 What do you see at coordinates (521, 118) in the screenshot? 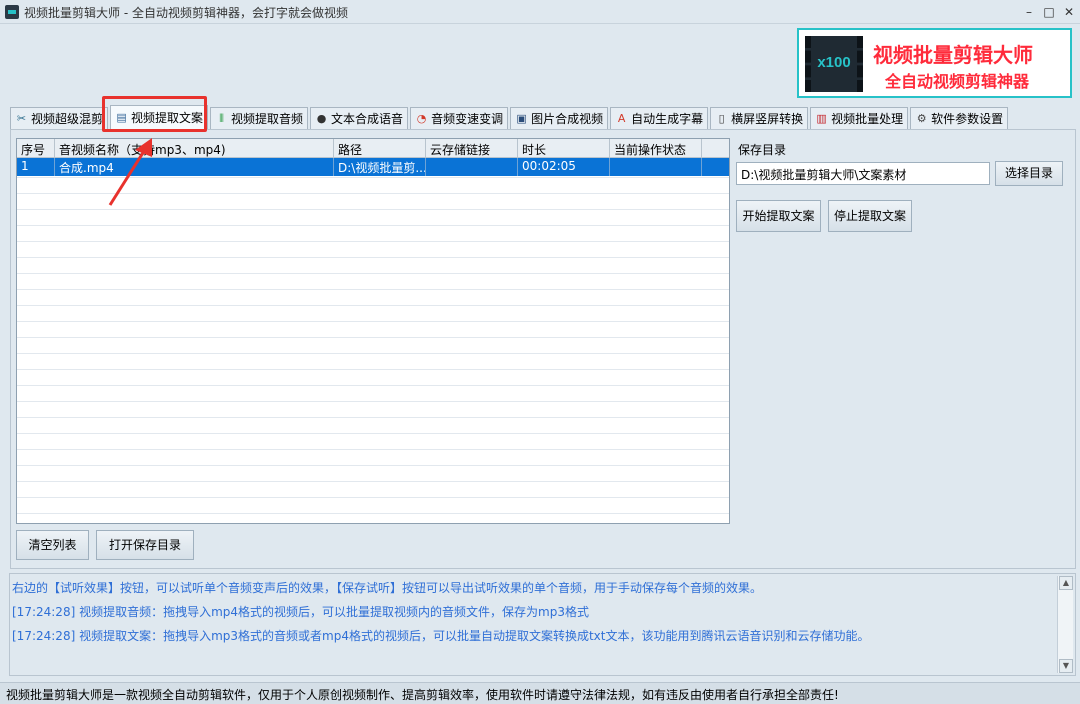
I see `picture-icon: ▣` at bounding box center [521, 118].